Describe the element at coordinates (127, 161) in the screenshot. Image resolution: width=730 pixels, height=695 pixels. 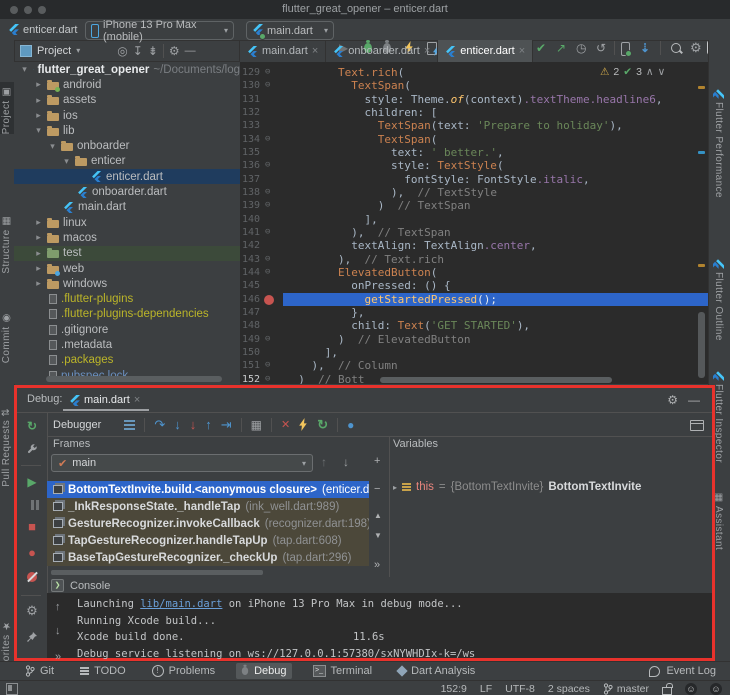
I see `tree-item-enticer: ▾ enticer` at that location.